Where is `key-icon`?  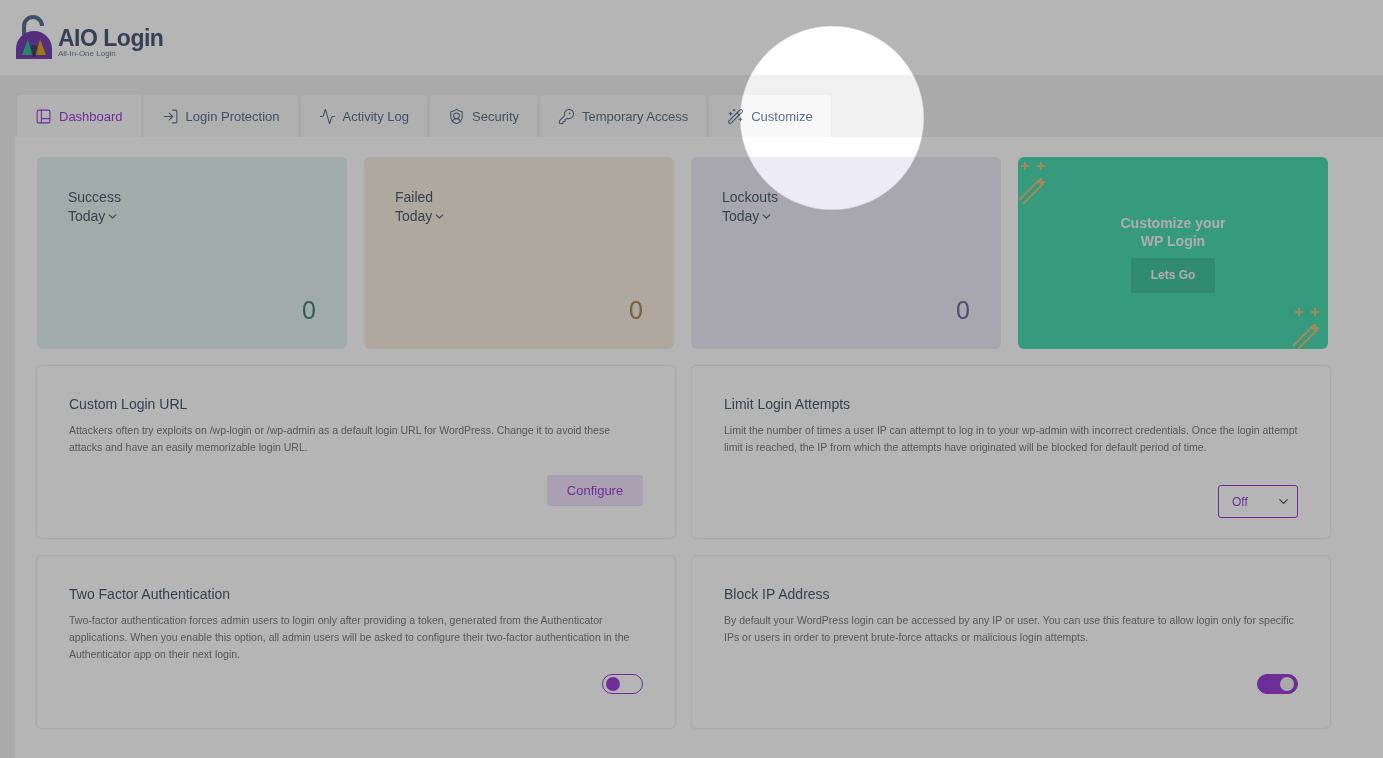
key-icon is located at coordinates (566, 116).